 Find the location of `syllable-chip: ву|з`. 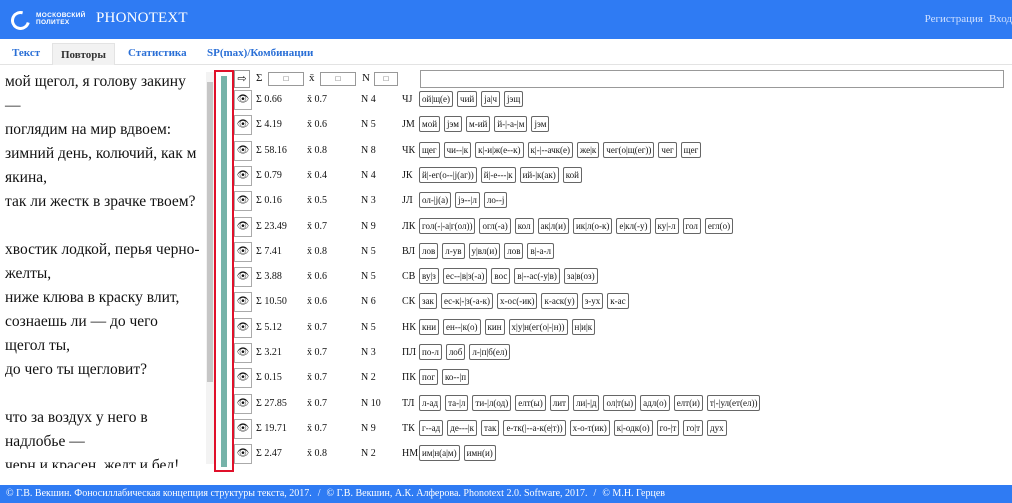

syllable-chip: ву|з is located at coordinates (429, 276).